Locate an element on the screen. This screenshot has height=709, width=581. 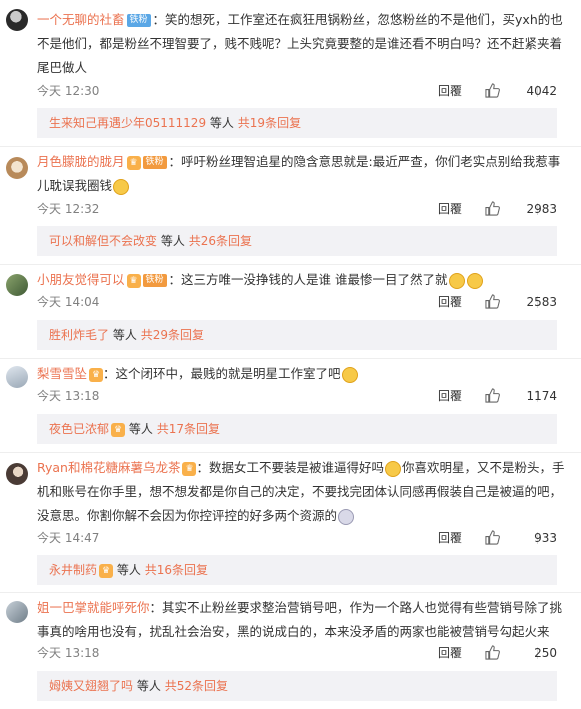
sub-reply-user: 夜色已浓郁 is located at coordinates (79, 429).